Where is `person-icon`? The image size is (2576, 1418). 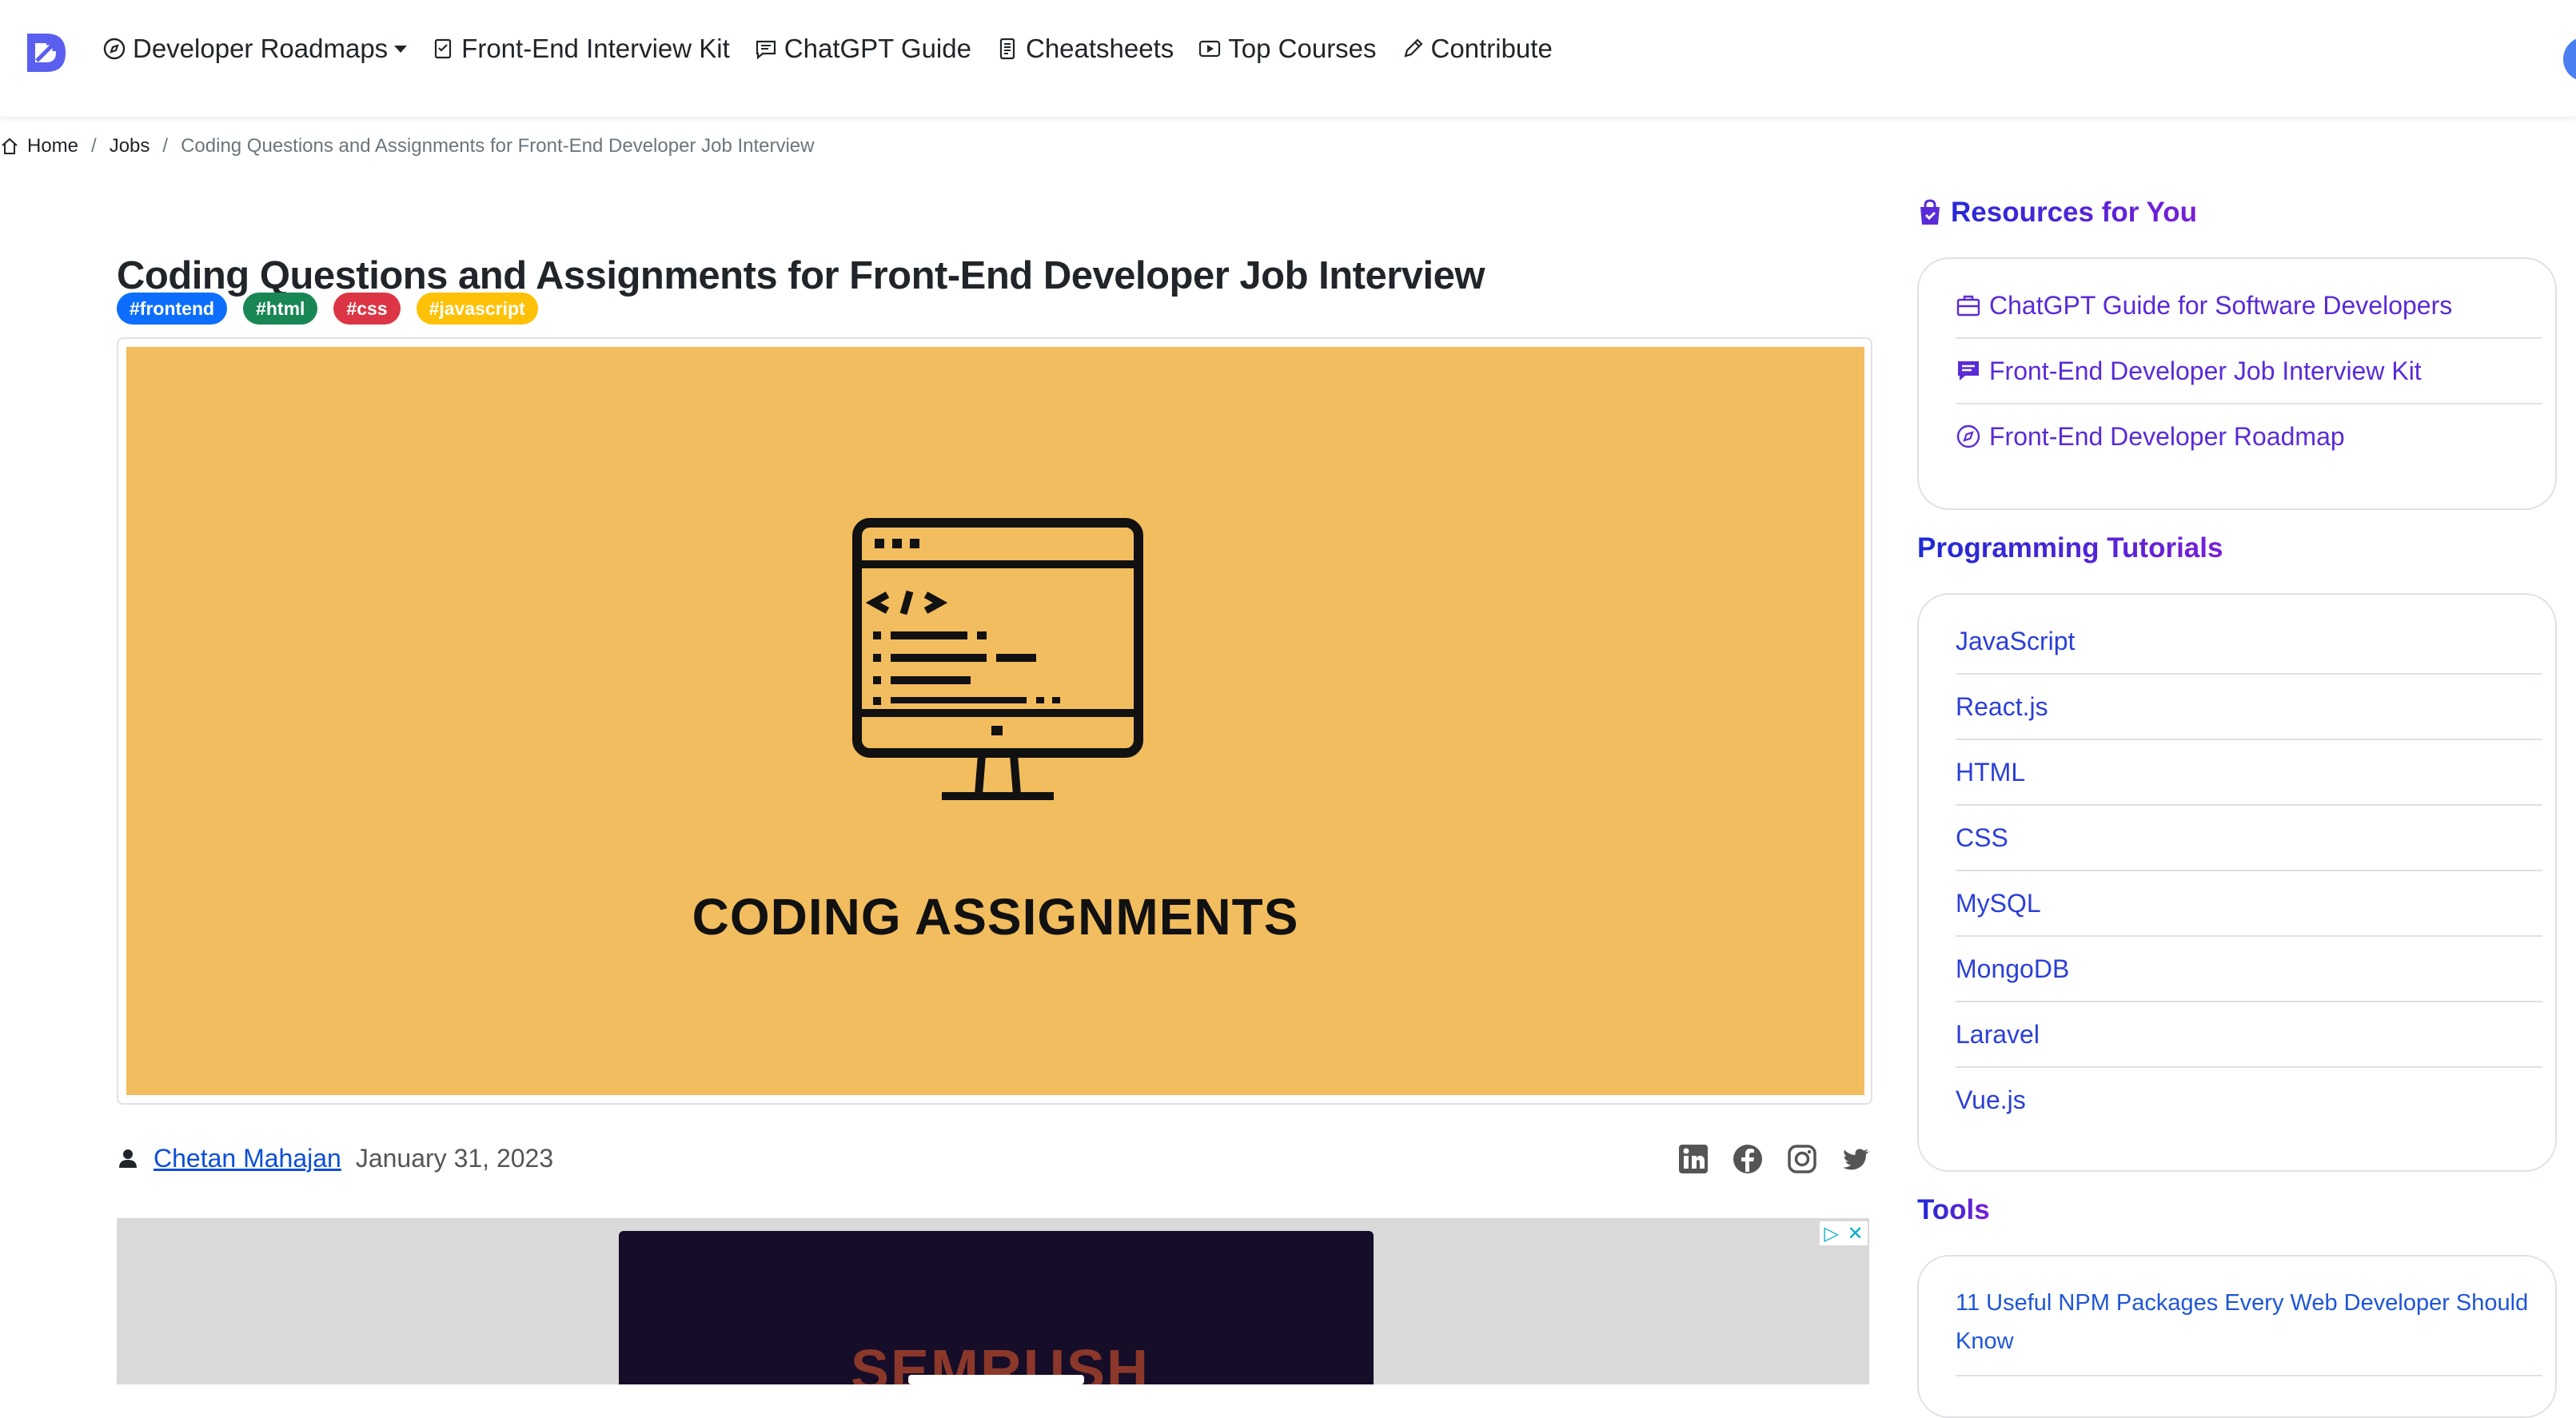 person-icon is located at coordinates (128, 1158).